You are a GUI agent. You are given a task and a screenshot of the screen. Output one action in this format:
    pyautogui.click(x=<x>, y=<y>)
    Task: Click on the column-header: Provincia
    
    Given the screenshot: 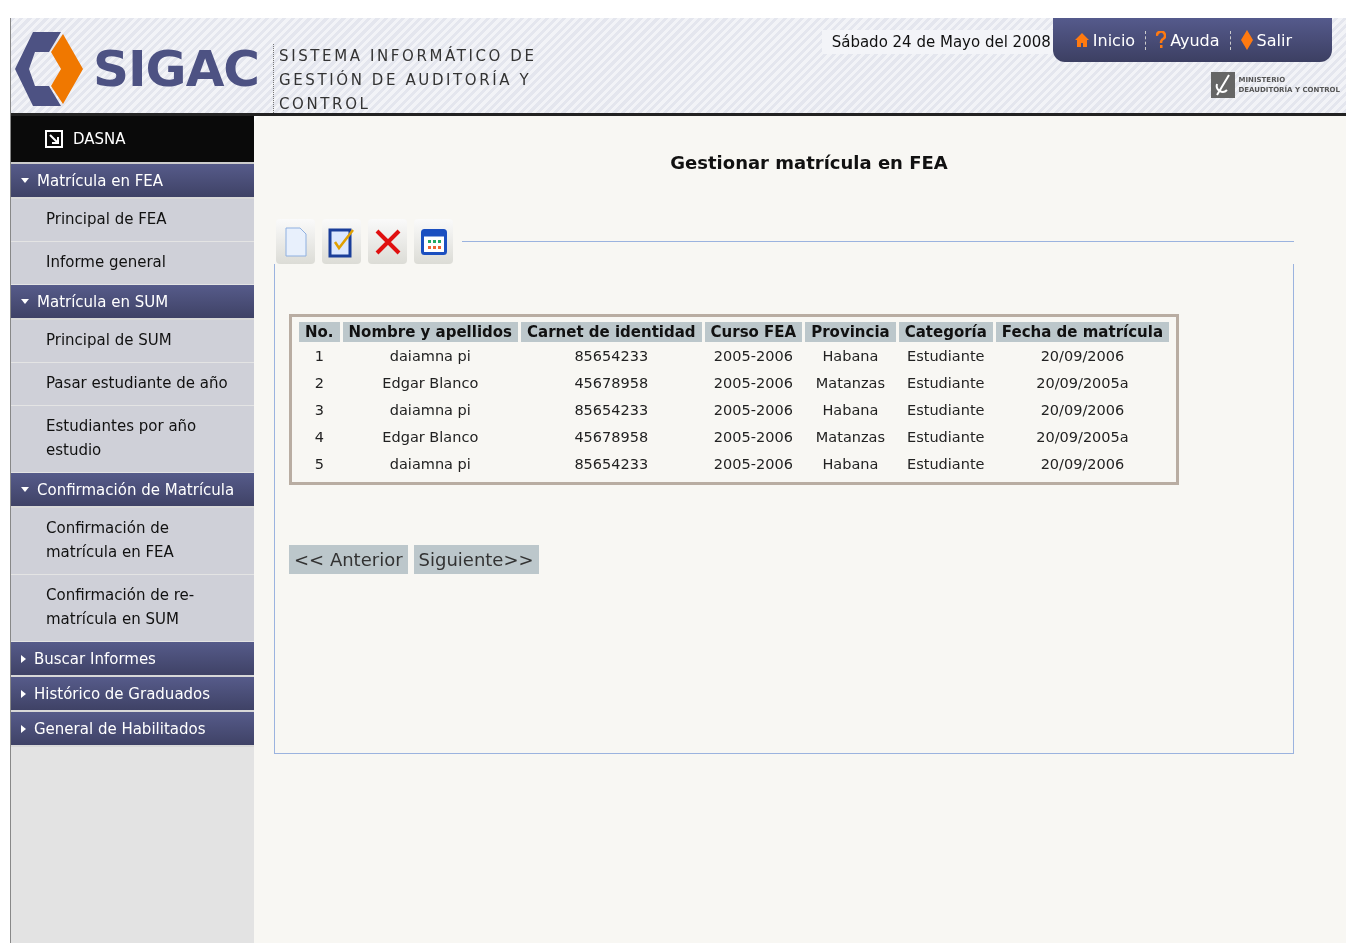 What is the action you would take?
    pyautogui.click(x=850, y=332)
    